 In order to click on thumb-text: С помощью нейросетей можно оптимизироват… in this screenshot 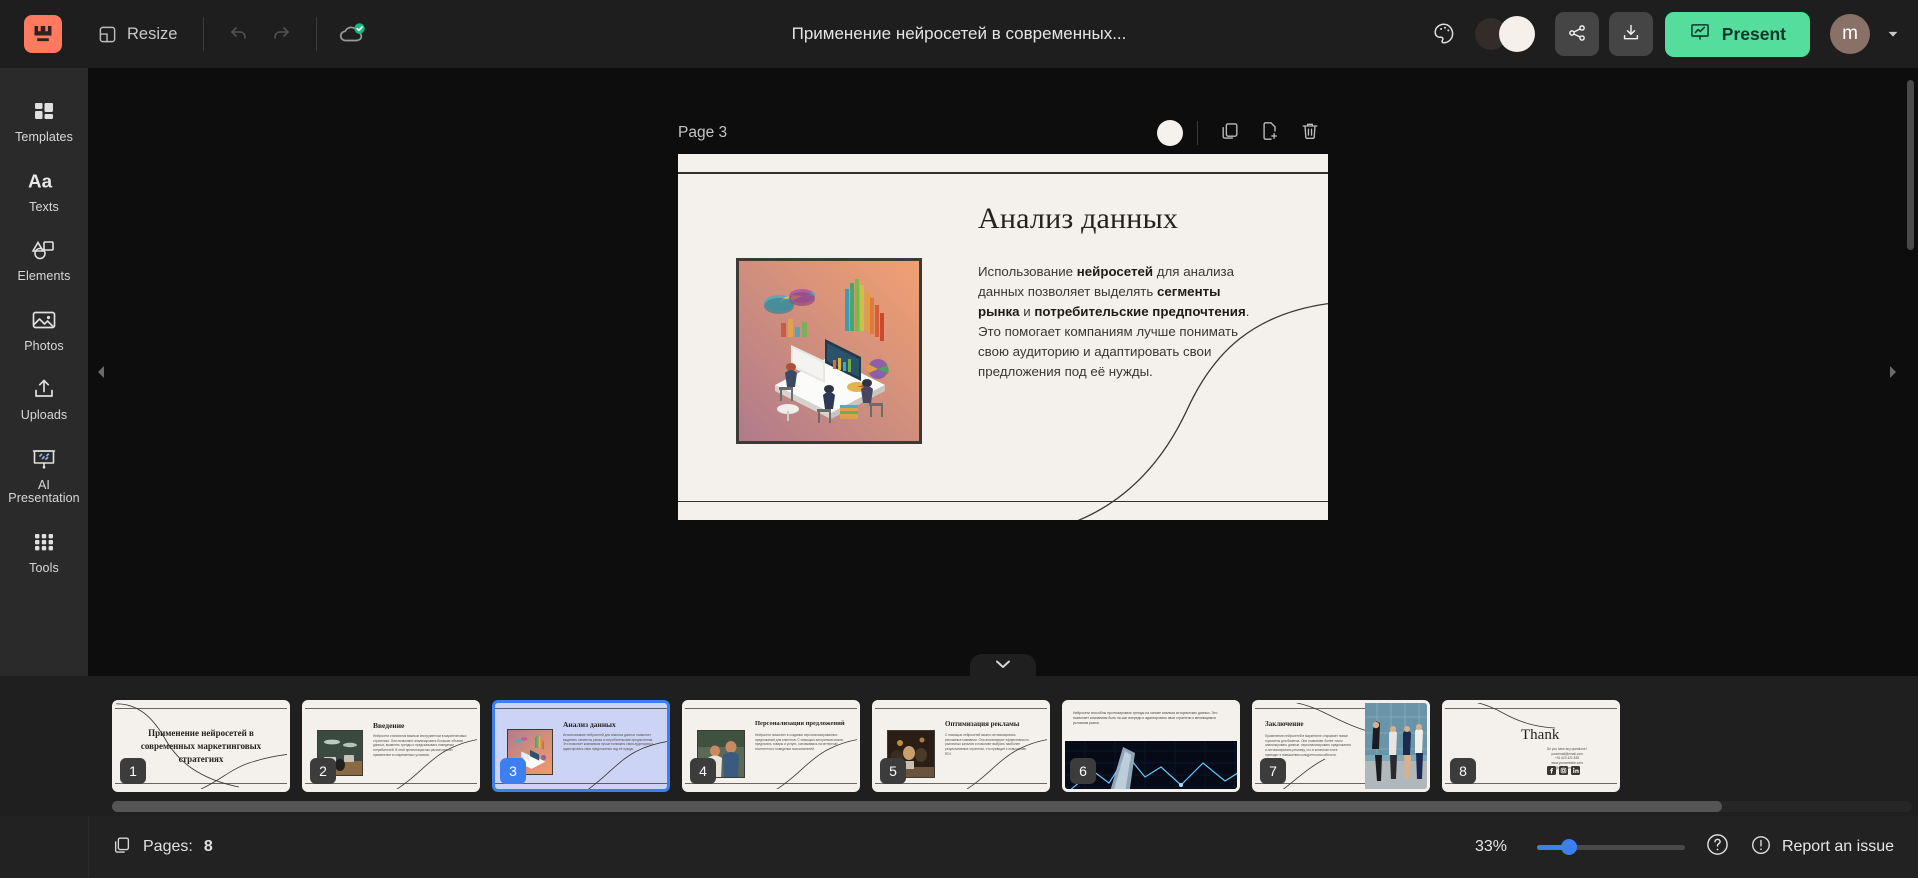, I will do `click(987, 744)`.